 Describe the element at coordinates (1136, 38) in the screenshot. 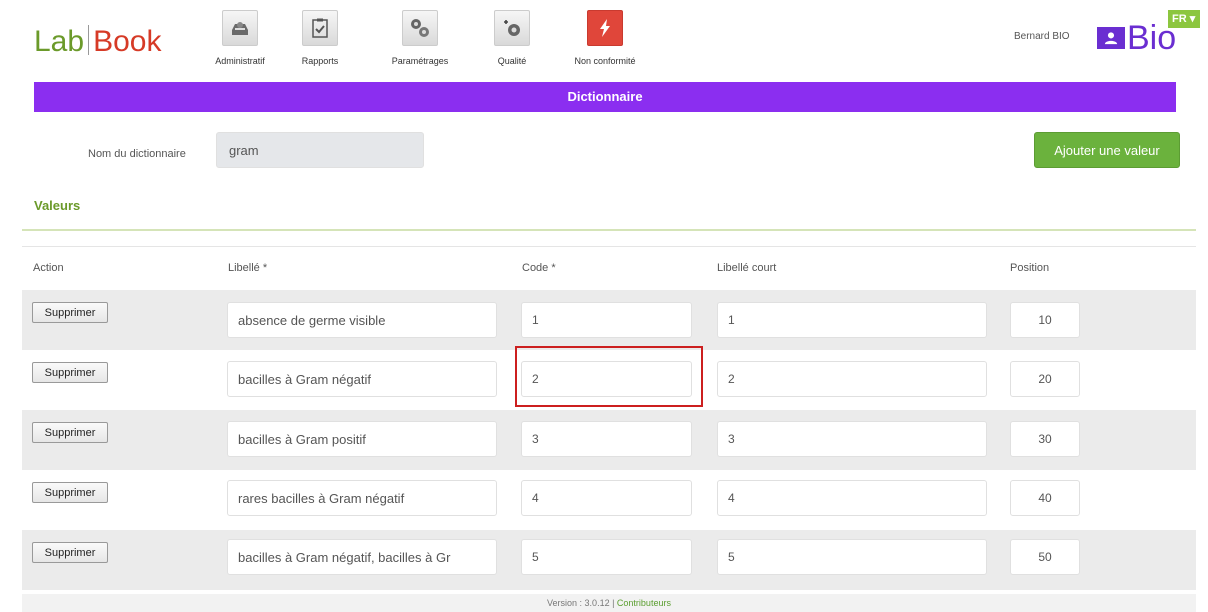

I see `bio-logo: Bio` at that location.